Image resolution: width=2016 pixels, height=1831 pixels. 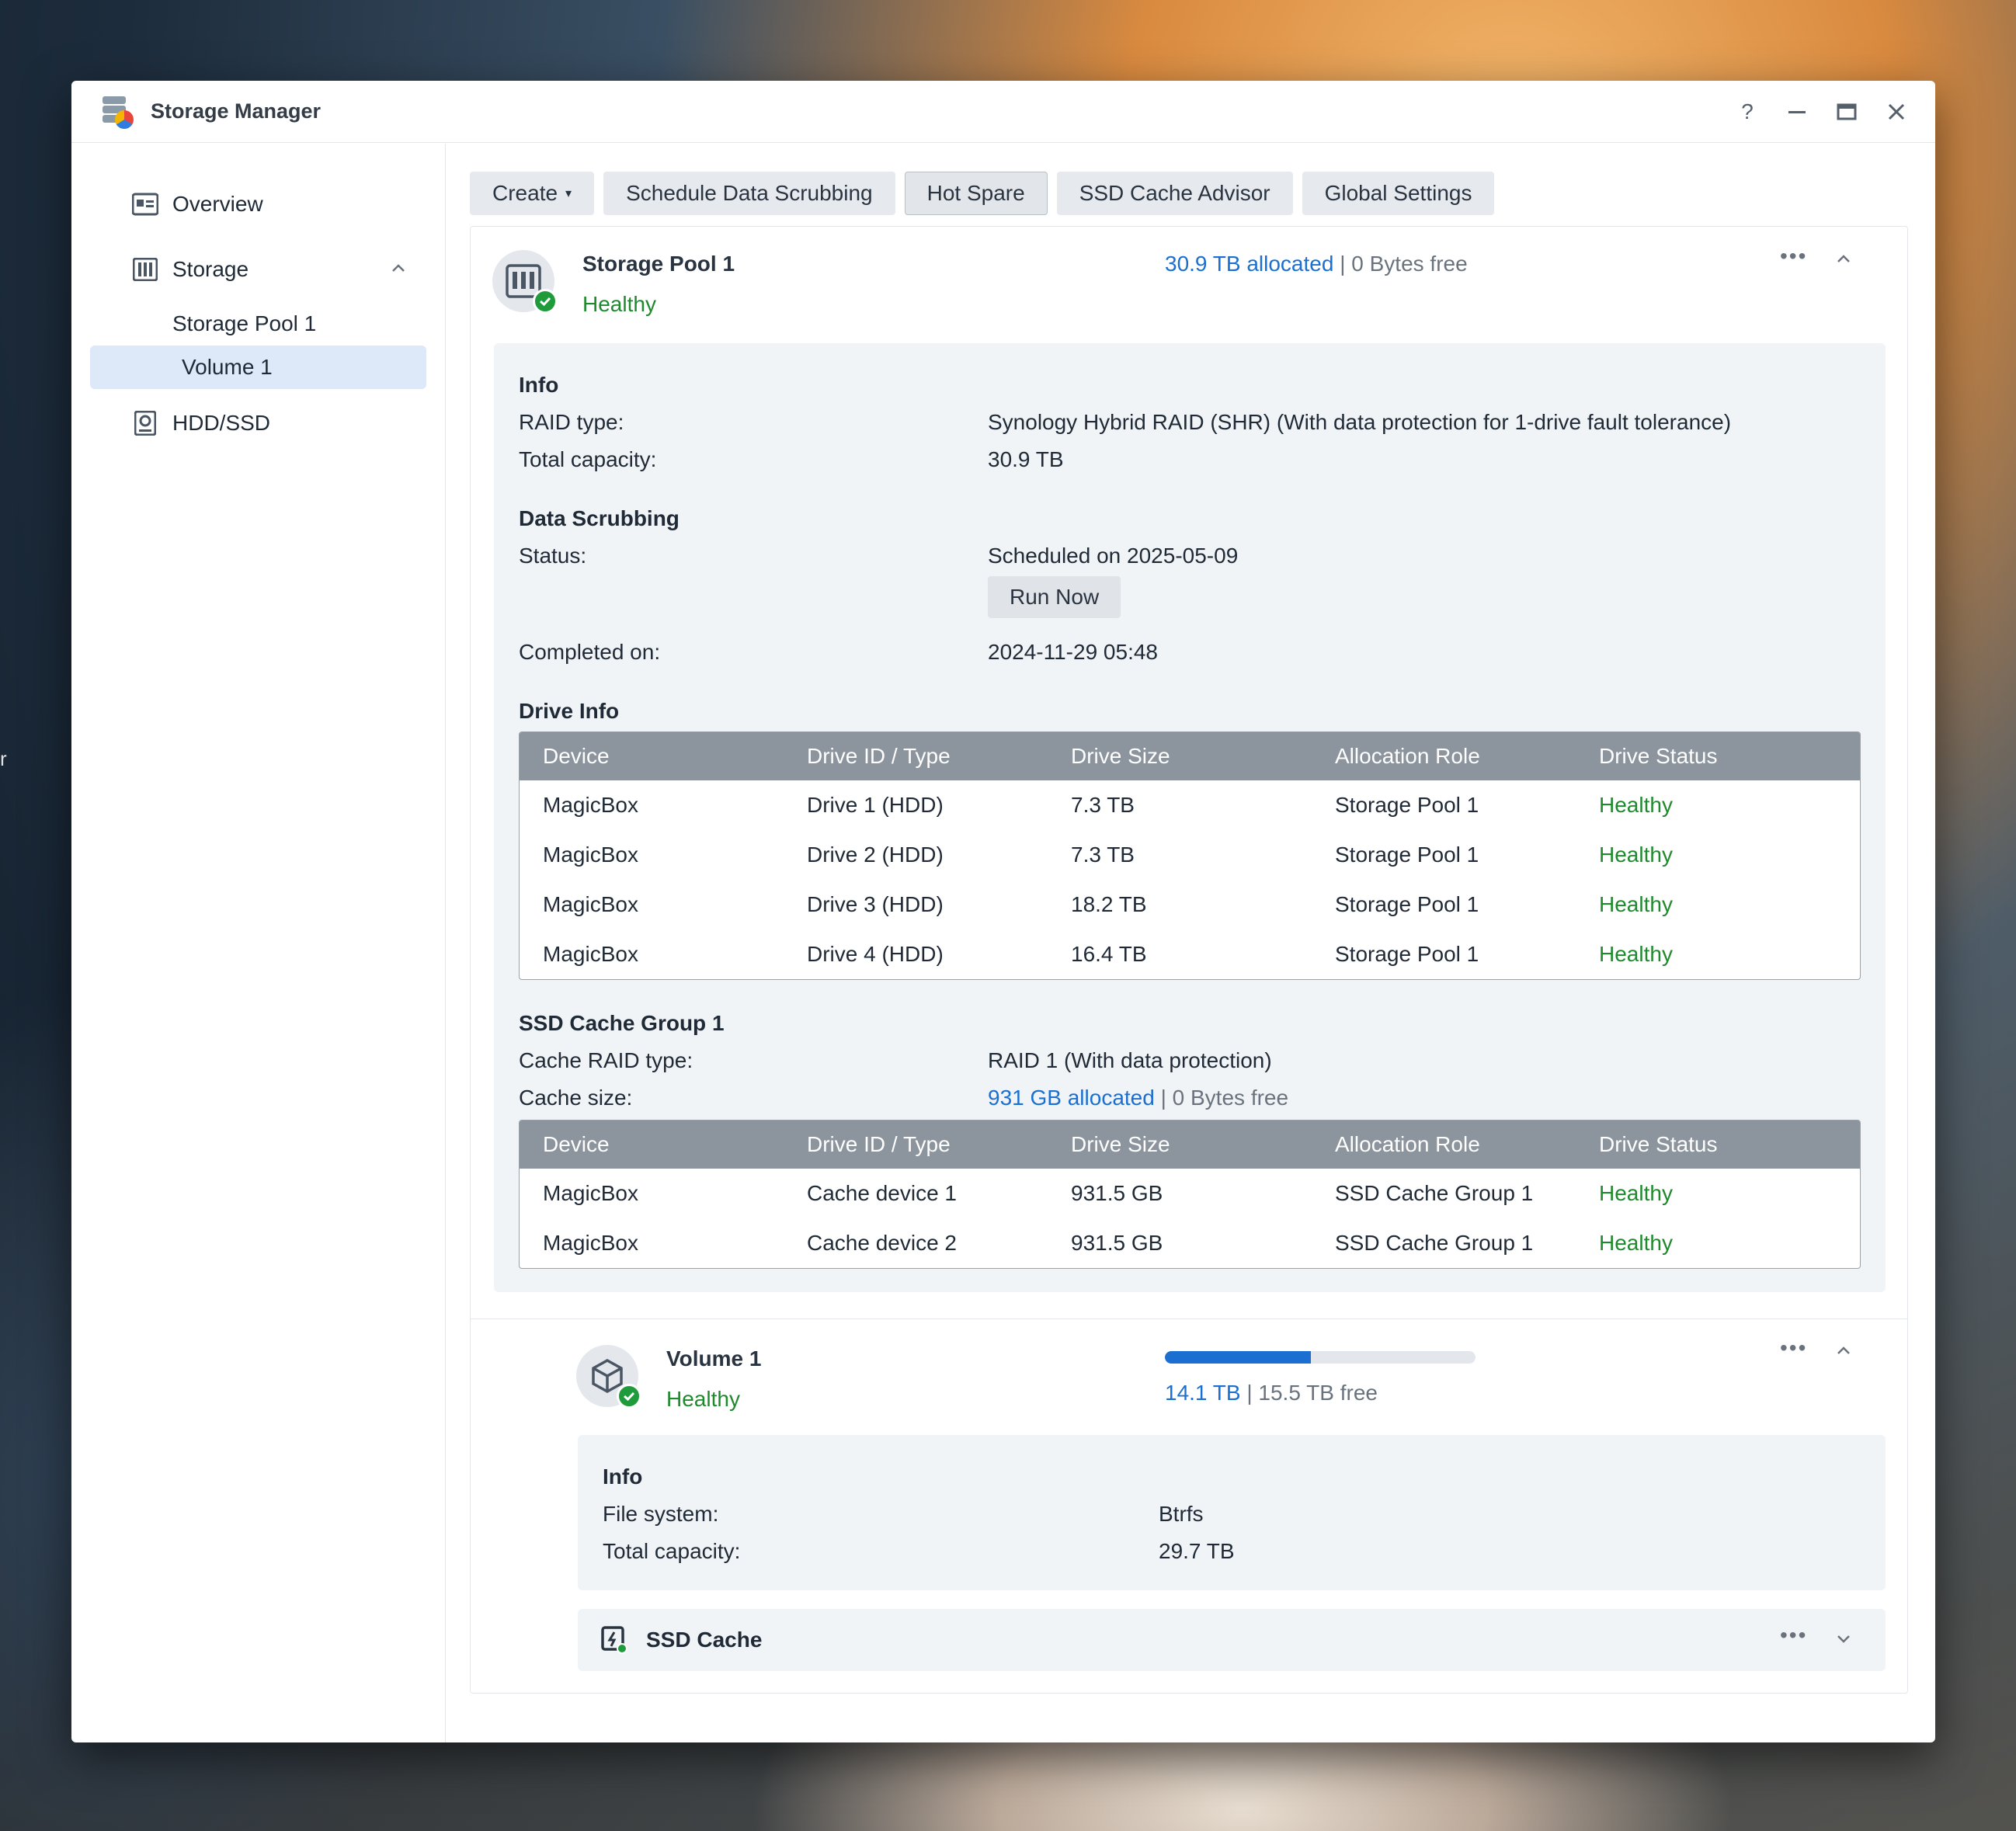 I want to click on sidebar-item-label: Storage, so click(x=210, y=269).